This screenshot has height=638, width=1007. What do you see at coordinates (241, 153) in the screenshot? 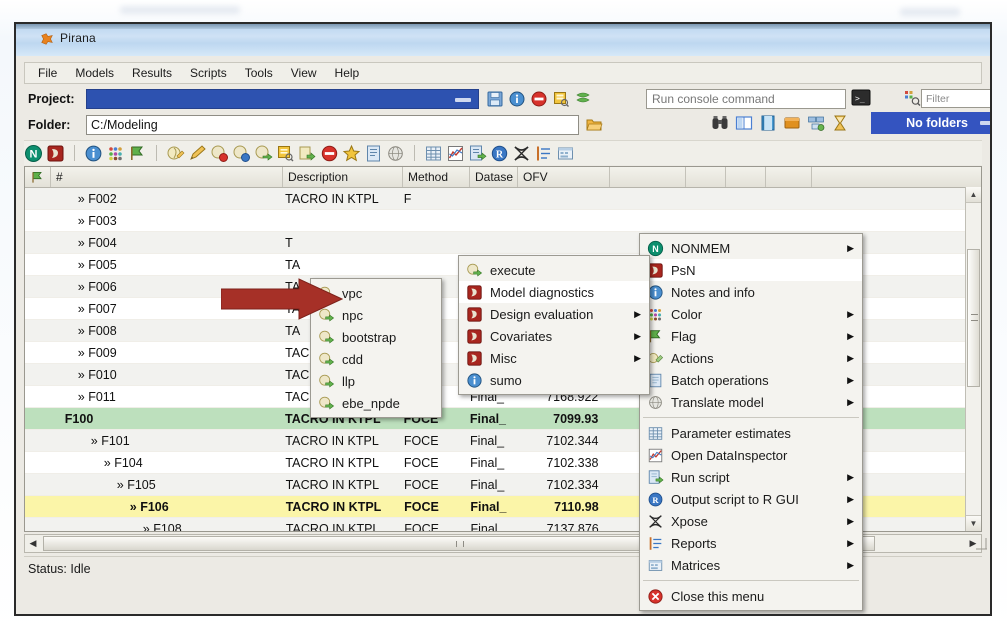
I see `duplicate-blue-icon` at bounding box center [241, 153].